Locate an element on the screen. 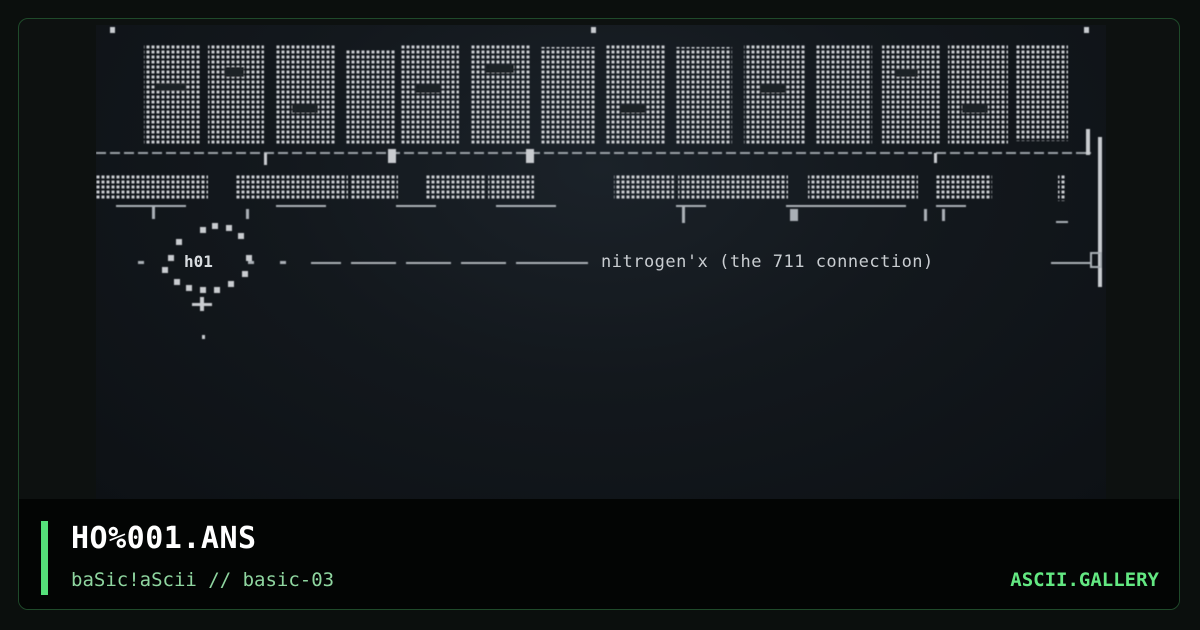  logo-block-row is located at coordinates (606, 95).